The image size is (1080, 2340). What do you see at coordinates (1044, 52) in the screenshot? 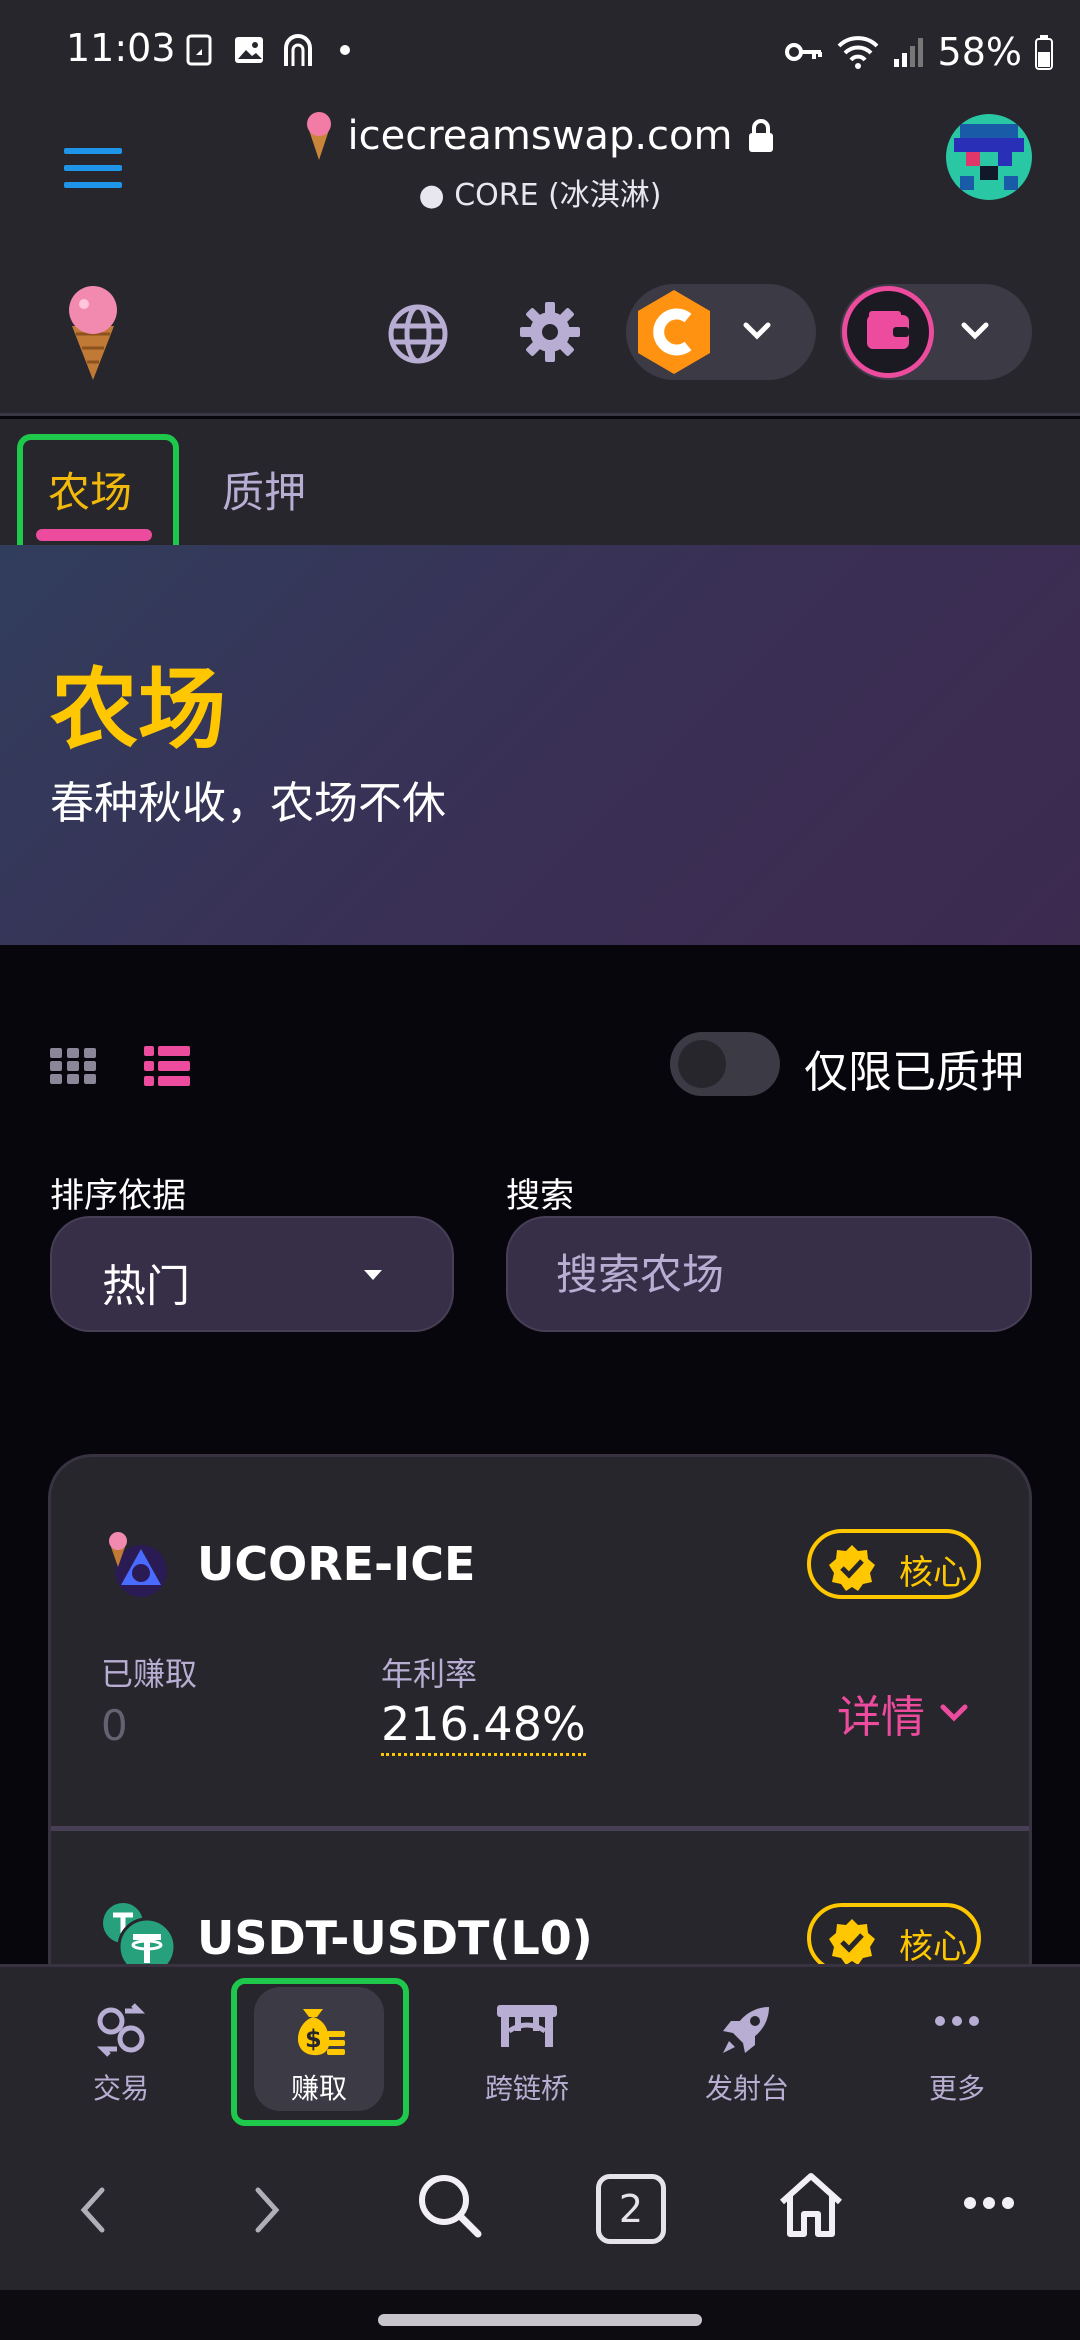
I see `battery-icon` at bounding box center [1044, 52].